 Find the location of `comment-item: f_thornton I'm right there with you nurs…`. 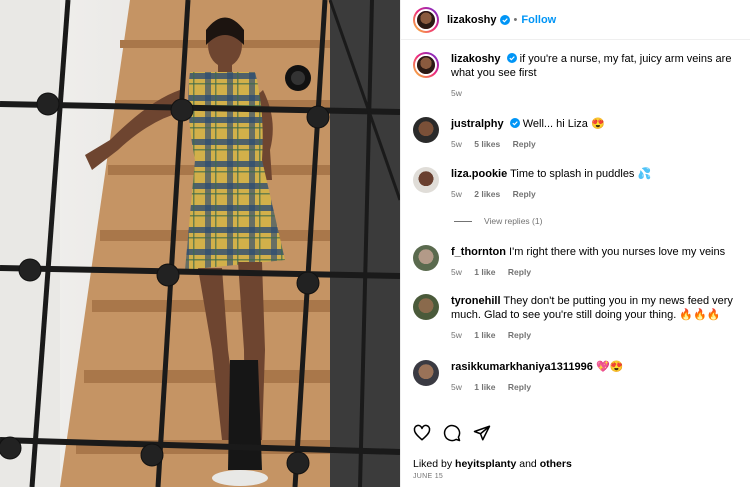

comment-item: f_thornton I'm right there with you nurs… is located at coordinates (574, 262).